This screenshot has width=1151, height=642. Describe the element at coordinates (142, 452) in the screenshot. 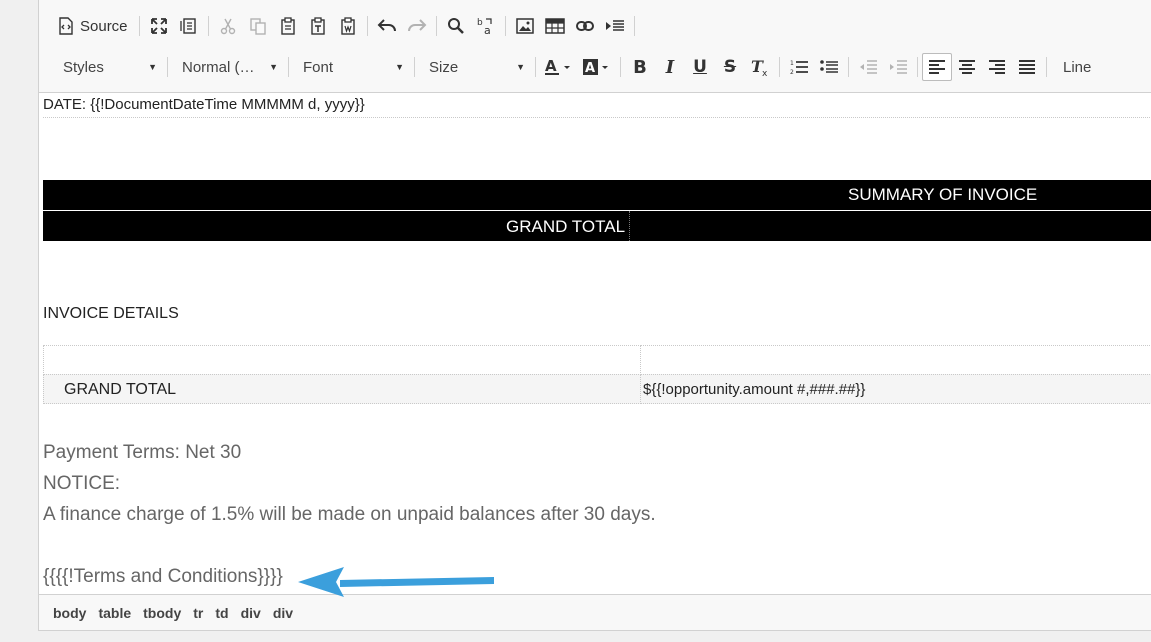

I see `payment-terms: Payment Terms: Net 30` at that location.